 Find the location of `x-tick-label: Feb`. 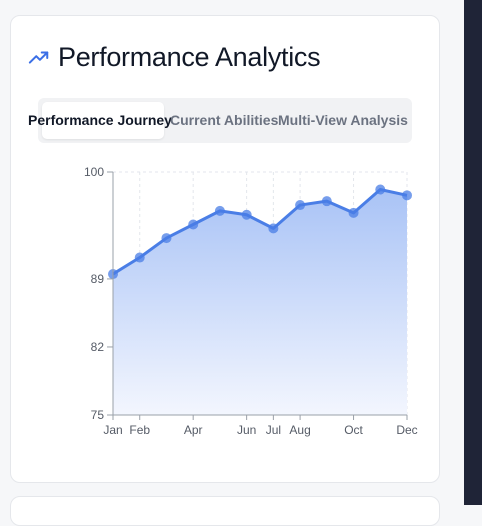

x-tick-label: Feb is located at coordinates (139, 430).